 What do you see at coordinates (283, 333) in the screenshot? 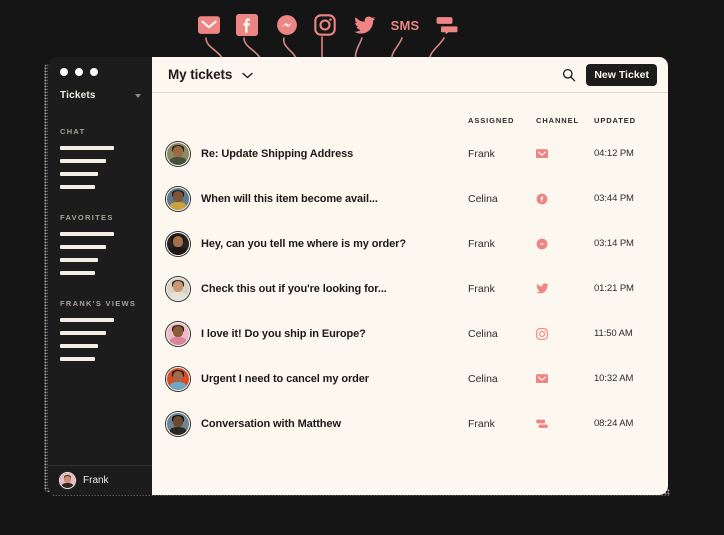
I see `ticket-subject: I love it! Do you ship in Europe?` at bounding box center [283, 333].